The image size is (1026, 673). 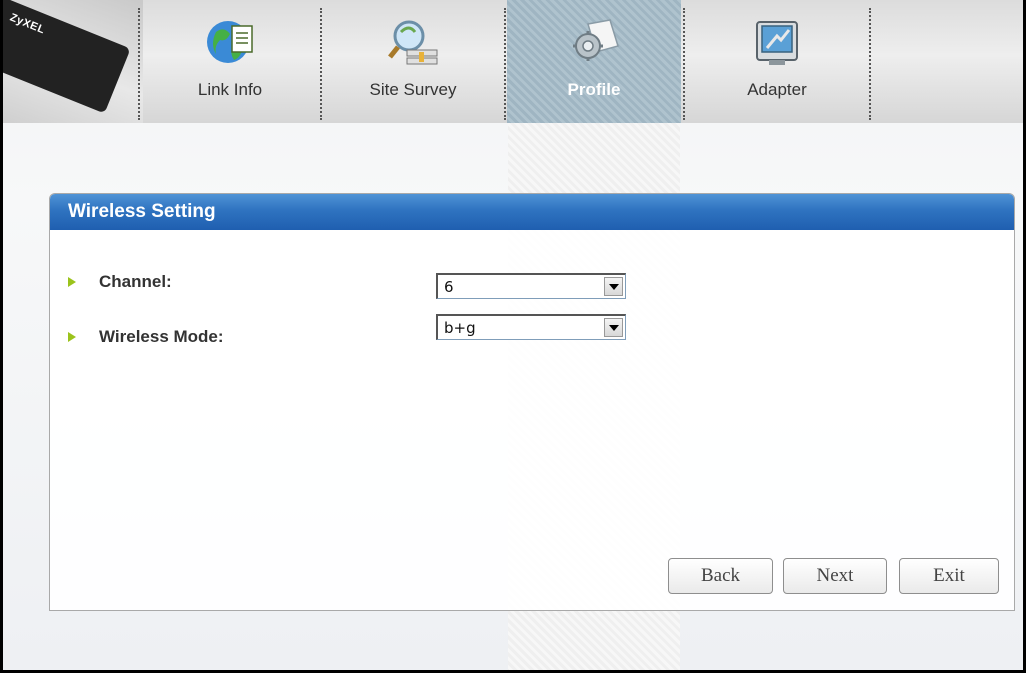 I want to click on magnifier-network-icon, so click(x=413, y=42).